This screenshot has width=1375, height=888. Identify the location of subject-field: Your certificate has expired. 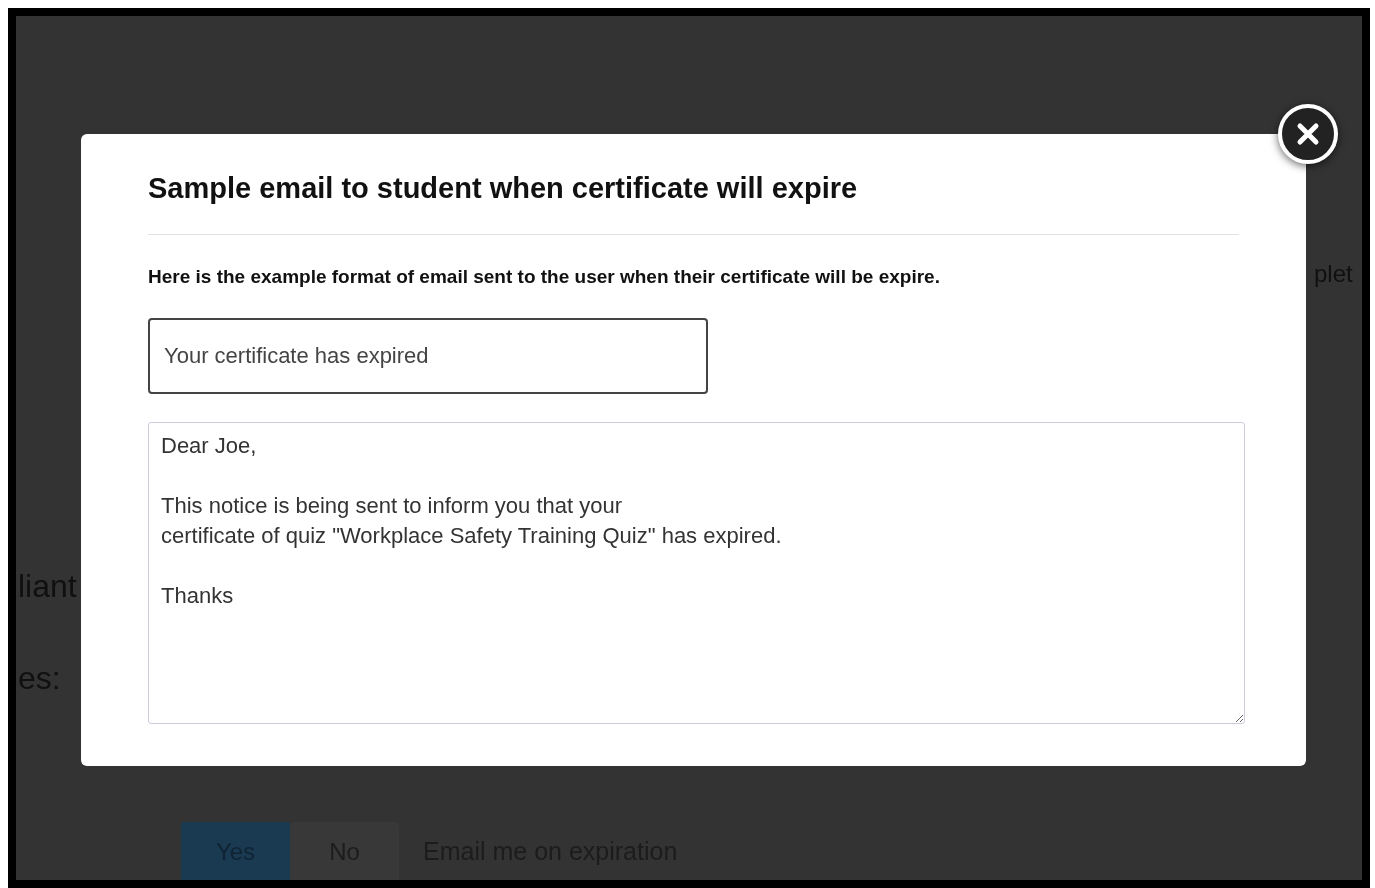
(428, 355).